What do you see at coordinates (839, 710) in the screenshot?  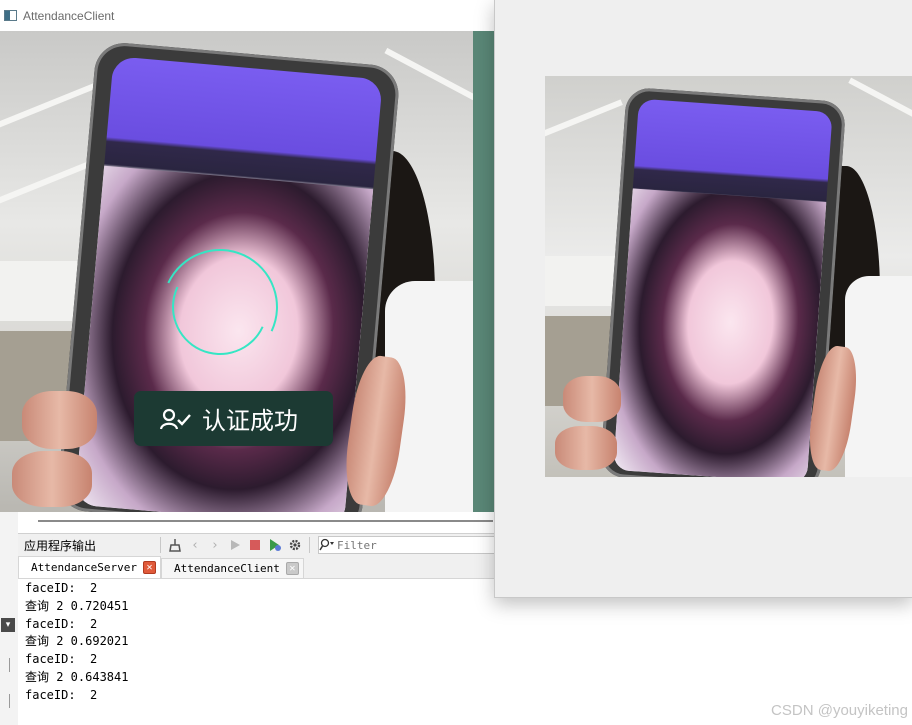 I see `watermark: CSDN @youyiketing` at bounding box center [839, 710].